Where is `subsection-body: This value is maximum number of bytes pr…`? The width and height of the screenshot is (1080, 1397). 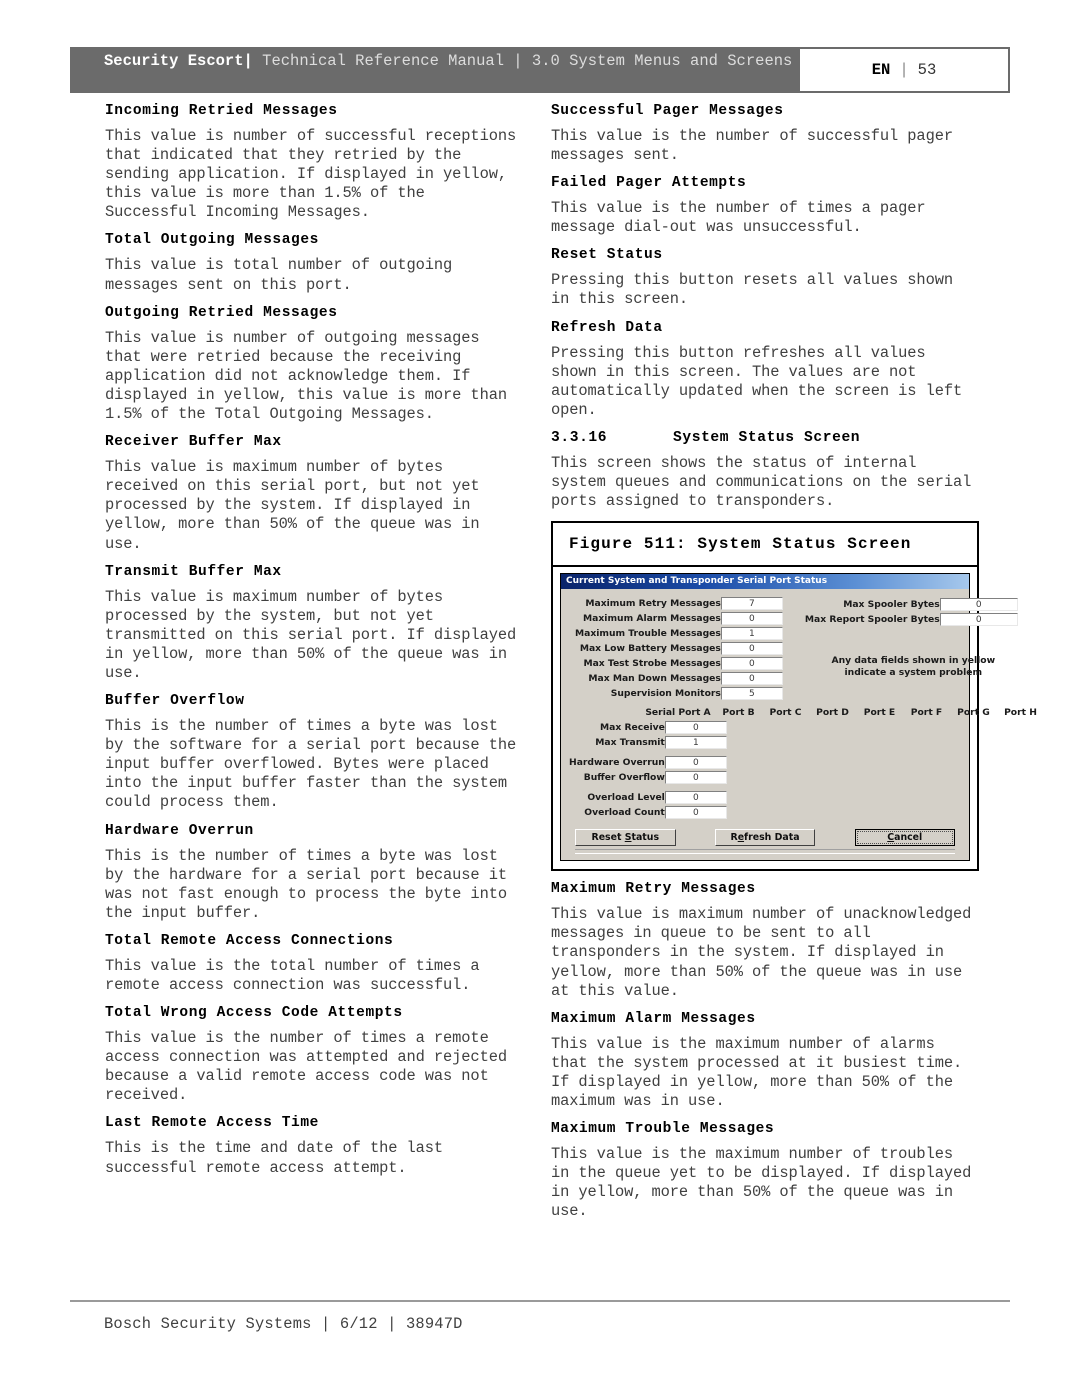 subsection-body: This value is maximum number of bytes pr… is located at coordinates (311, 634).